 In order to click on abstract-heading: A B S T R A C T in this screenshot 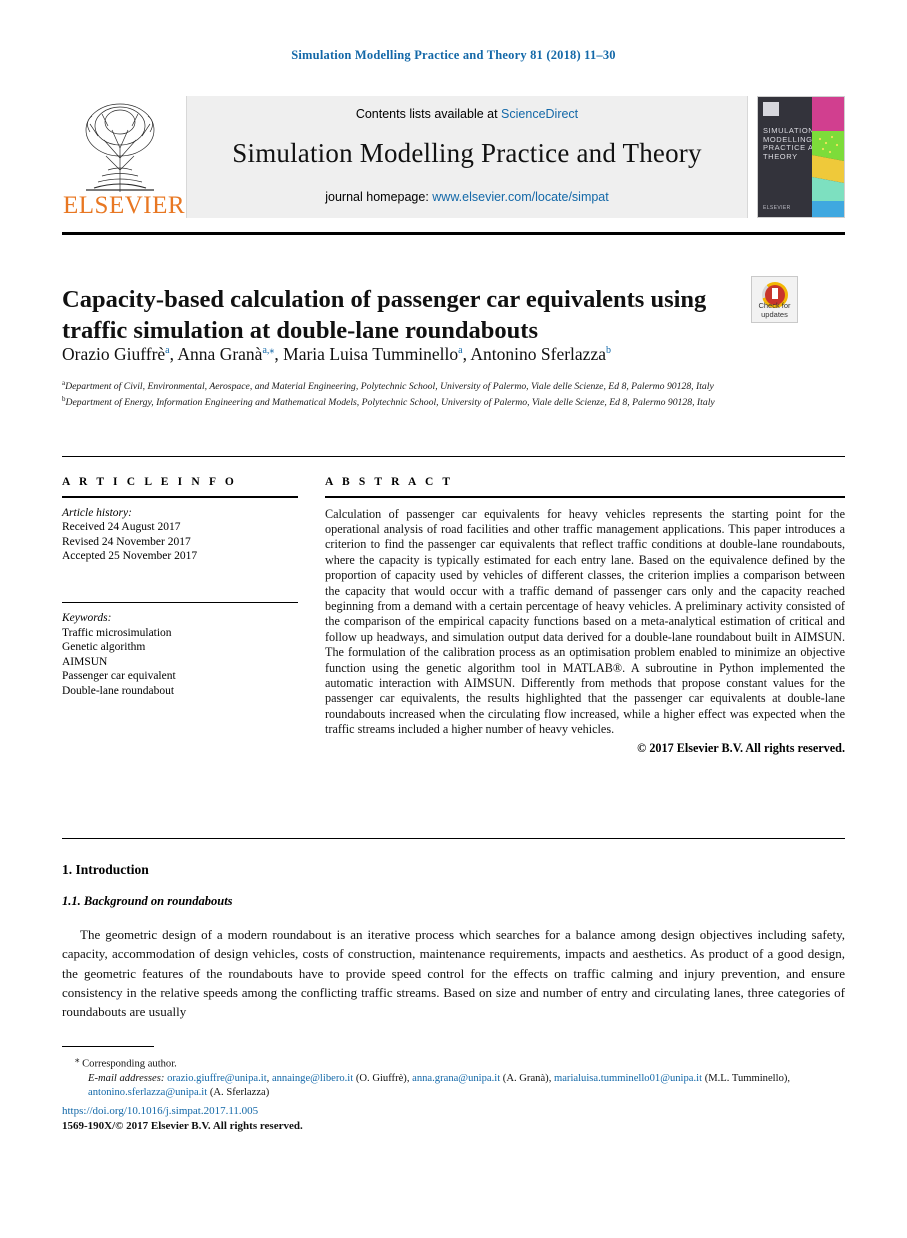, I will do `click(389, 482)`.